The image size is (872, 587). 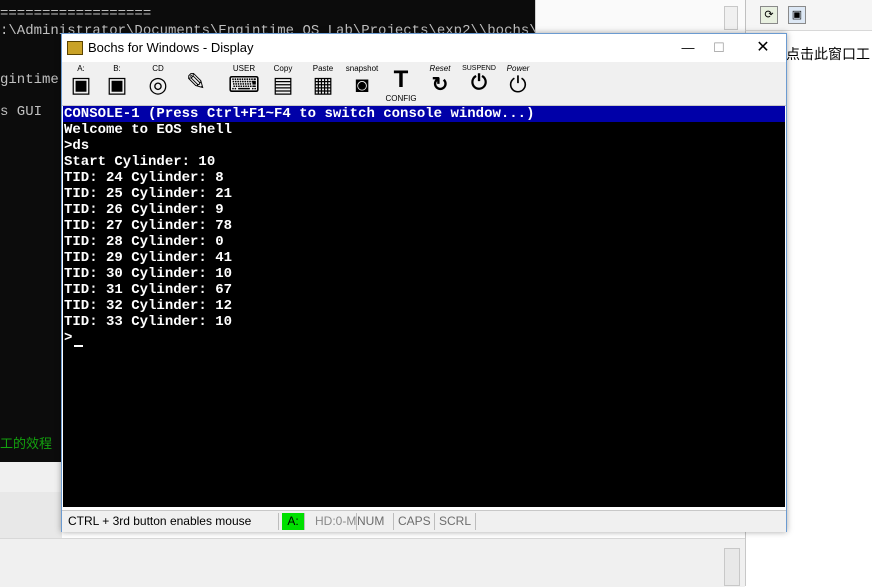 I want to click on floppy-b-icon: ▣, so click(x=117, y=84).